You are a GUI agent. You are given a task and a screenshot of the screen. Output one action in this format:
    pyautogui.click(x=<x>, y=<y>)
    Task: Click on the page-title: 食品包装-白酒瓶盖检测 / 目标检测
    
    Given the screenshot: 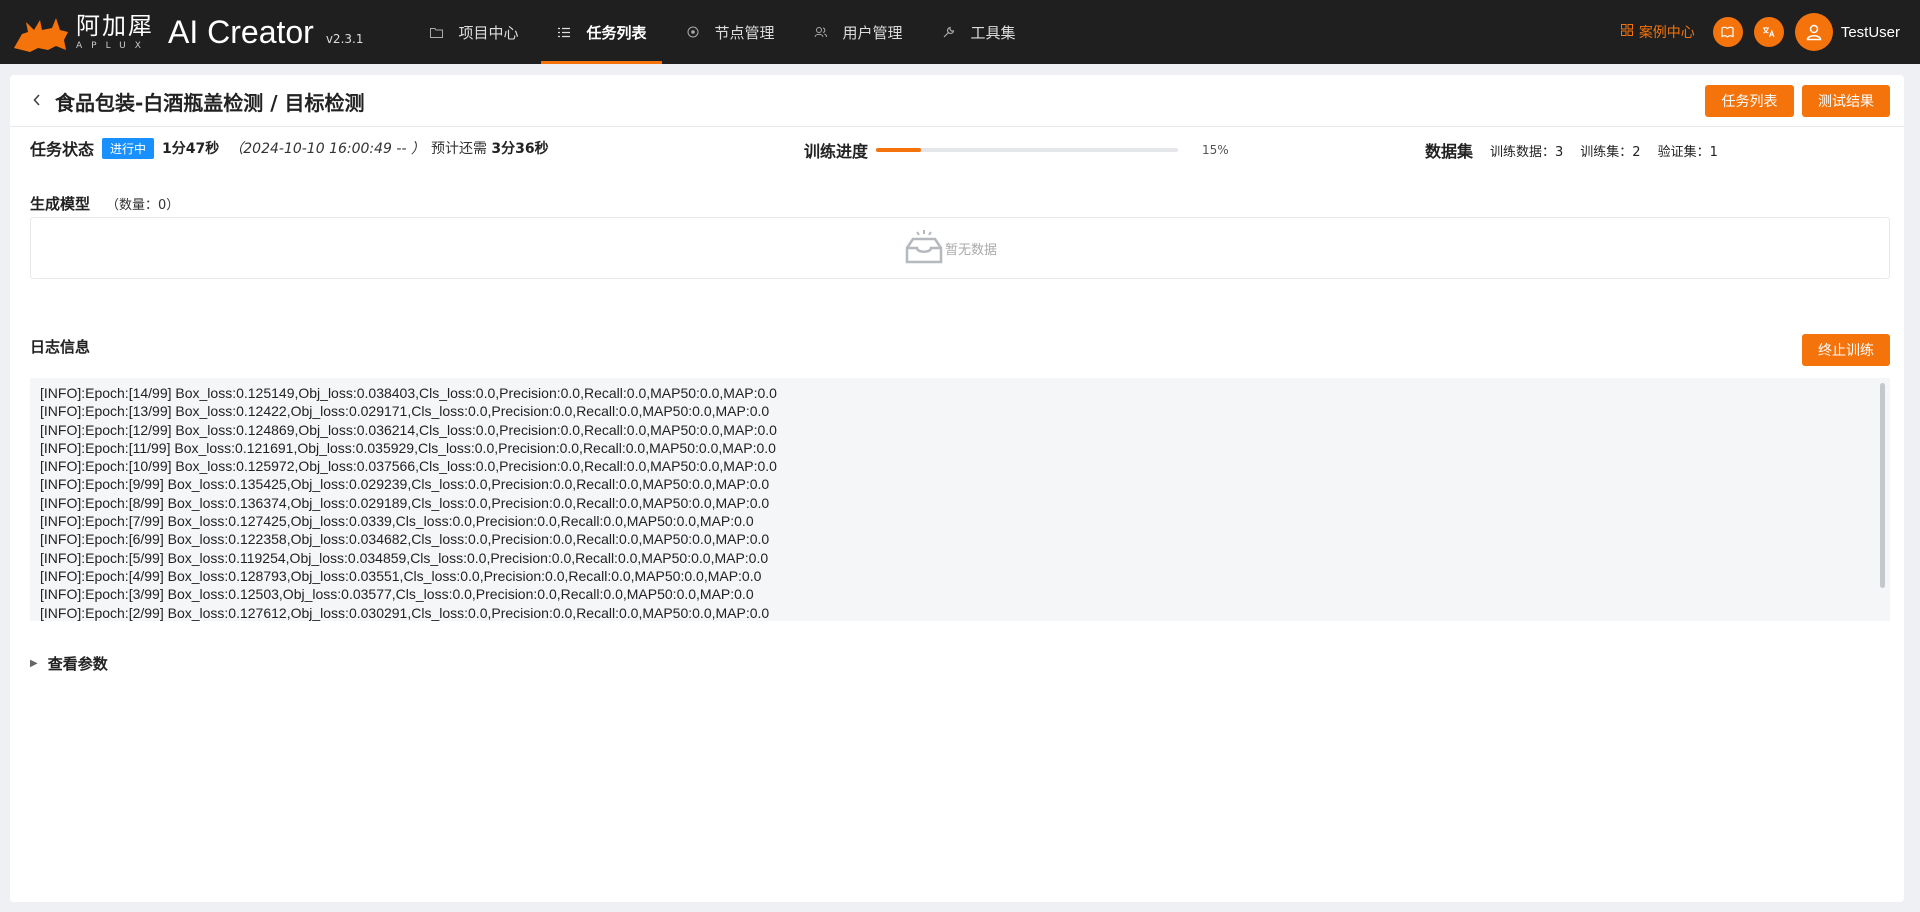 What is the action you would take?
    pyautogui.click(x=210, y=103)
    